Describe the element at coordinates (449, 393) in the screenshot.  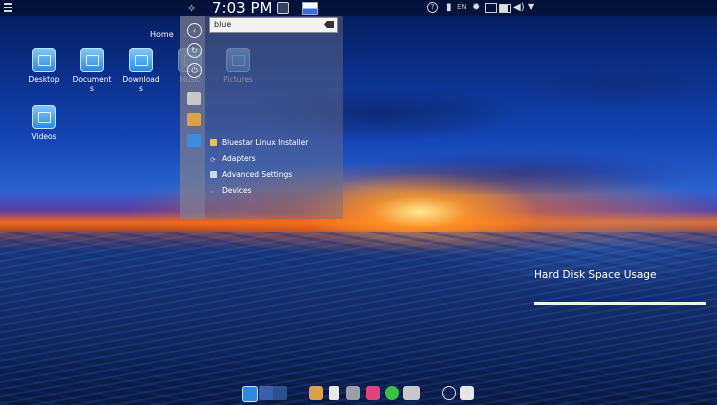
I see `power-icon` at that location.